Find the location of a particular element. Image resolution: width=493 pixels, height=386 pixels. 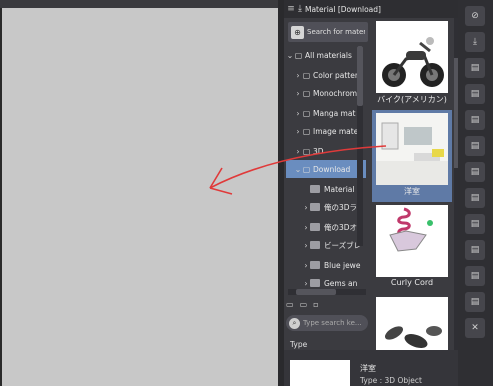

menu-icon: ≡ is located at coordinates (291, 9).